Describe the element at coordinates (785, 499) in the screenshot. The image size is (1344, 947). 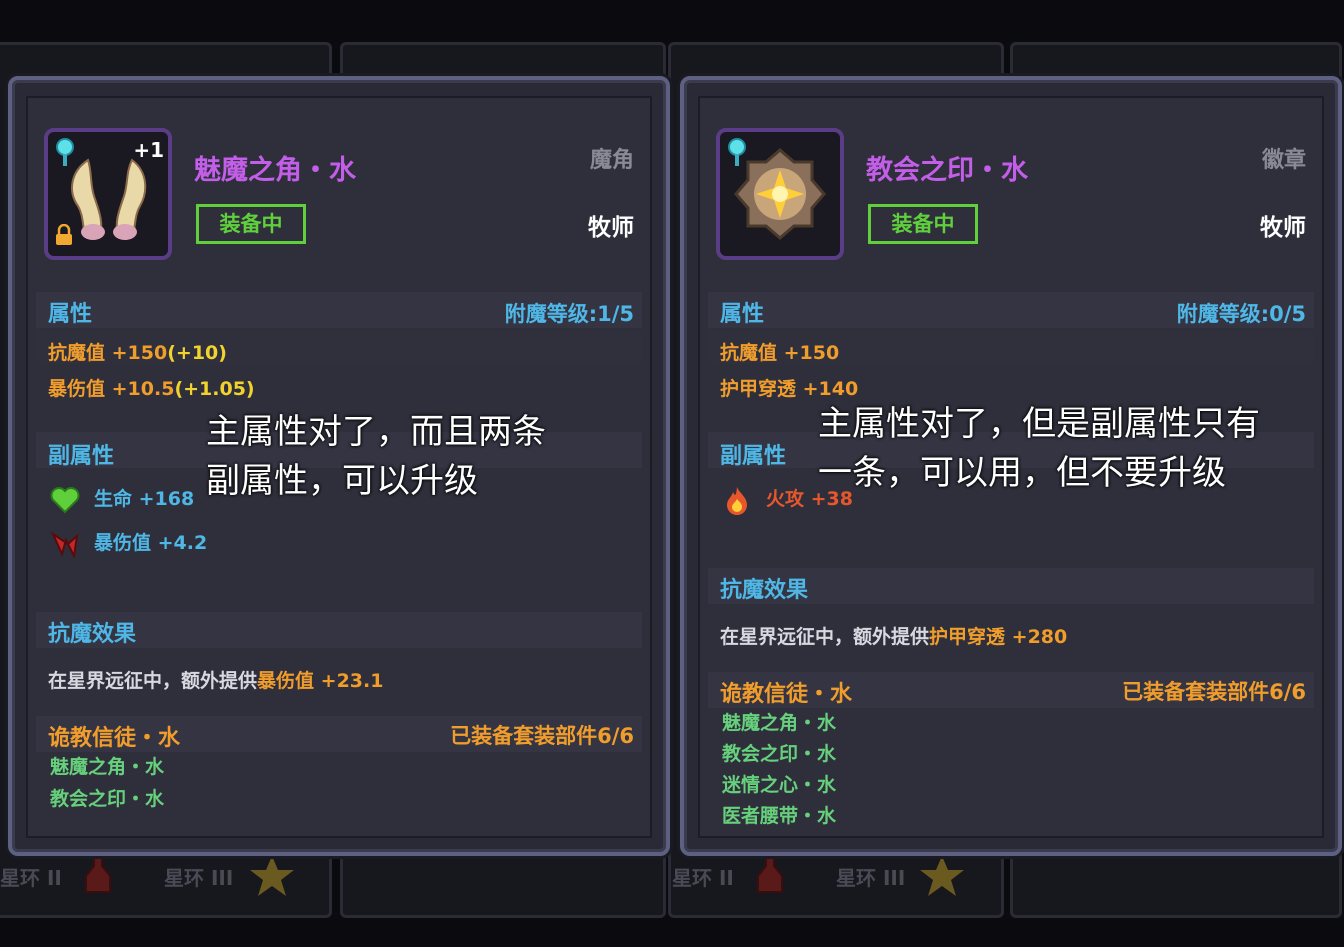
I see `substat-label: 火攻` at that location.